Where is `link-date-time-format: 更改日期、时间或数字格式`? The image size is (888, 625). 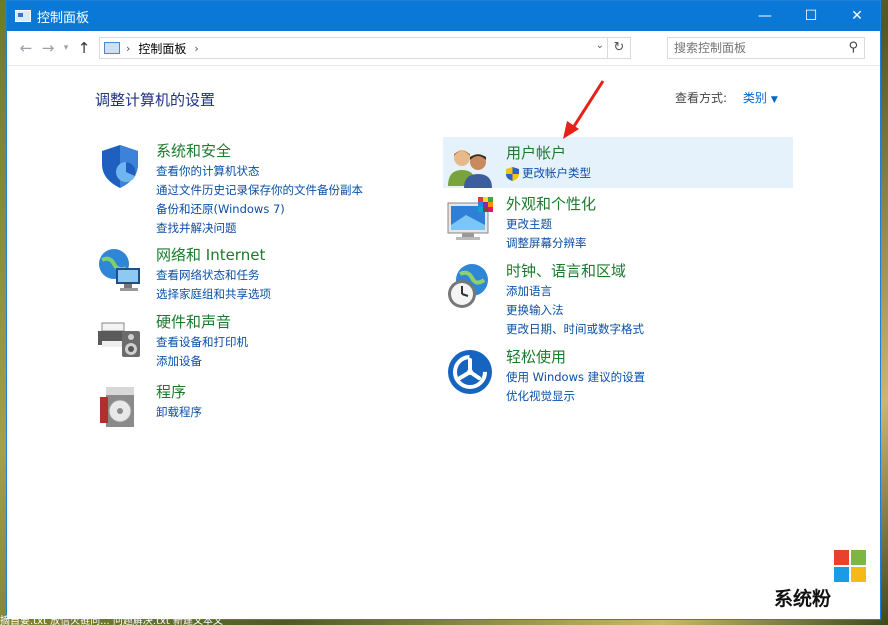 link-date-time-format: 更改日期、时间或数字格式 is located at coordinates (575, 329).